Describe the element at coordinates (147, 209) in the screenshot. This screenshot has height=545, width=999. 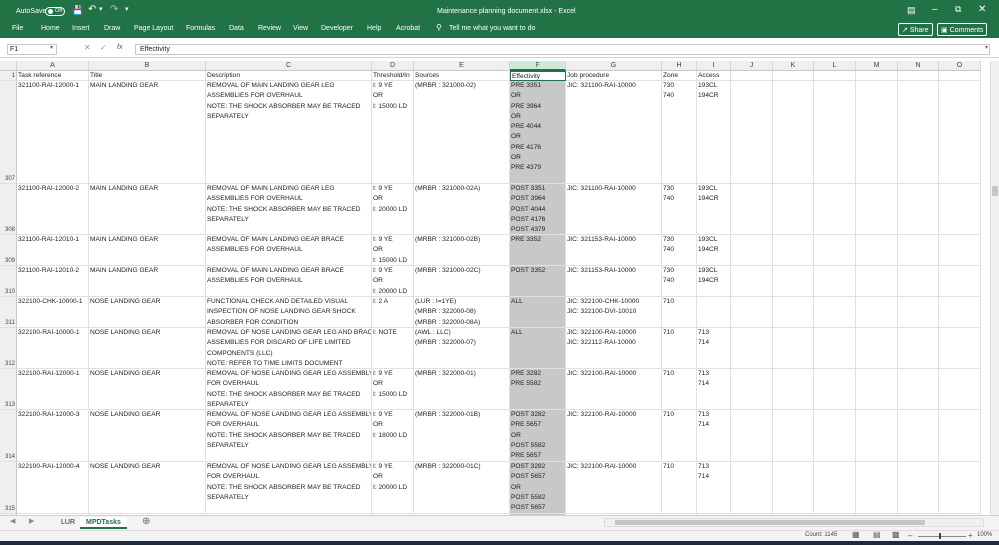
I see `table-cell: MAIN LANDING GEAR` at that location.